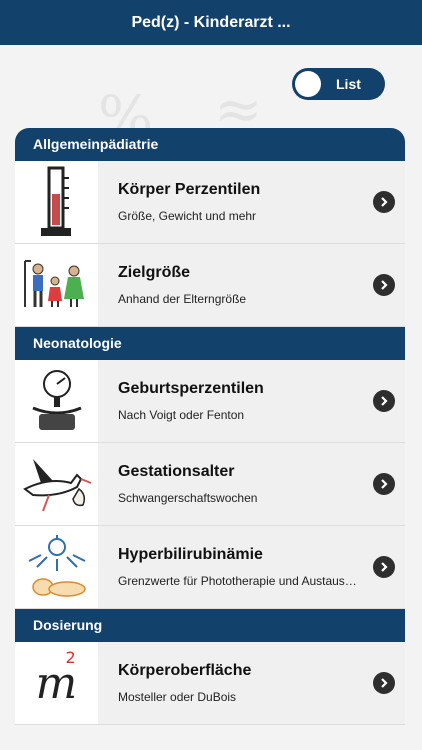 This screenshot has height=750, width=422. What do you see at coordinates (190, 554) in the screenshot?
I see `item-title: Hyperbilirubinämie` at bounding box center [190, 554].